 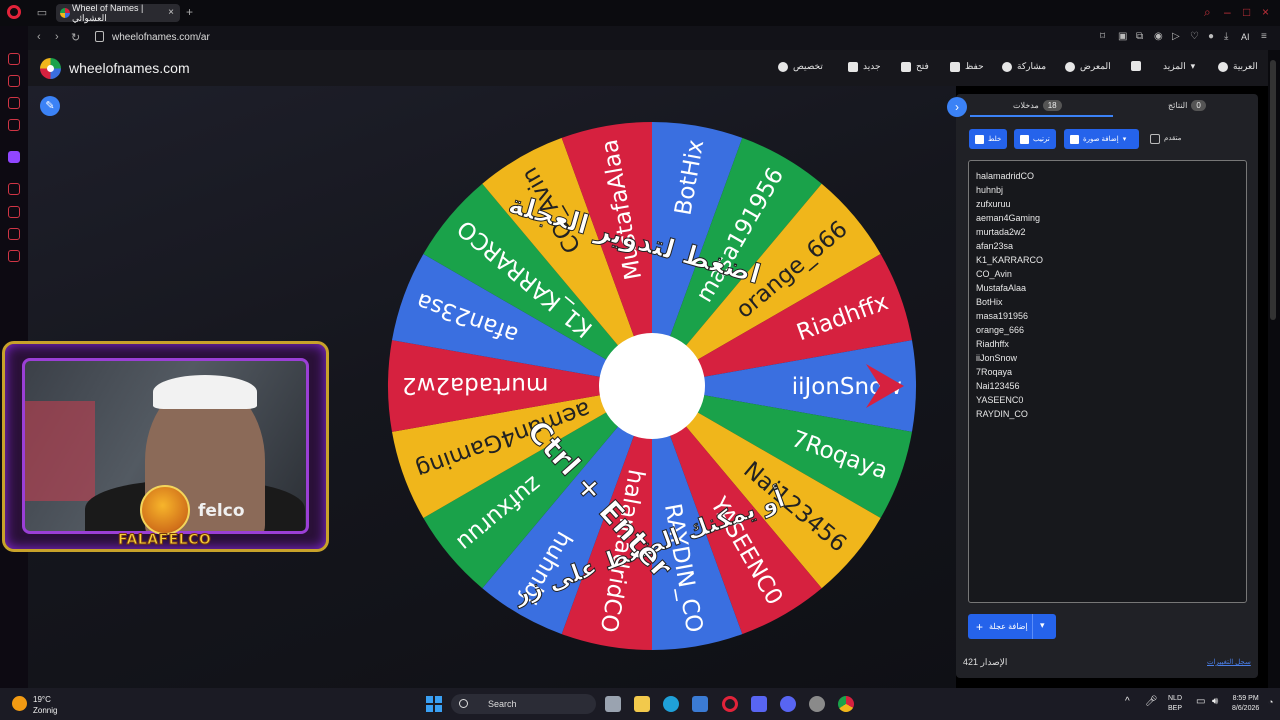 I want to click on tray-chevron-icon: ^, so click(x=1127, y=702).